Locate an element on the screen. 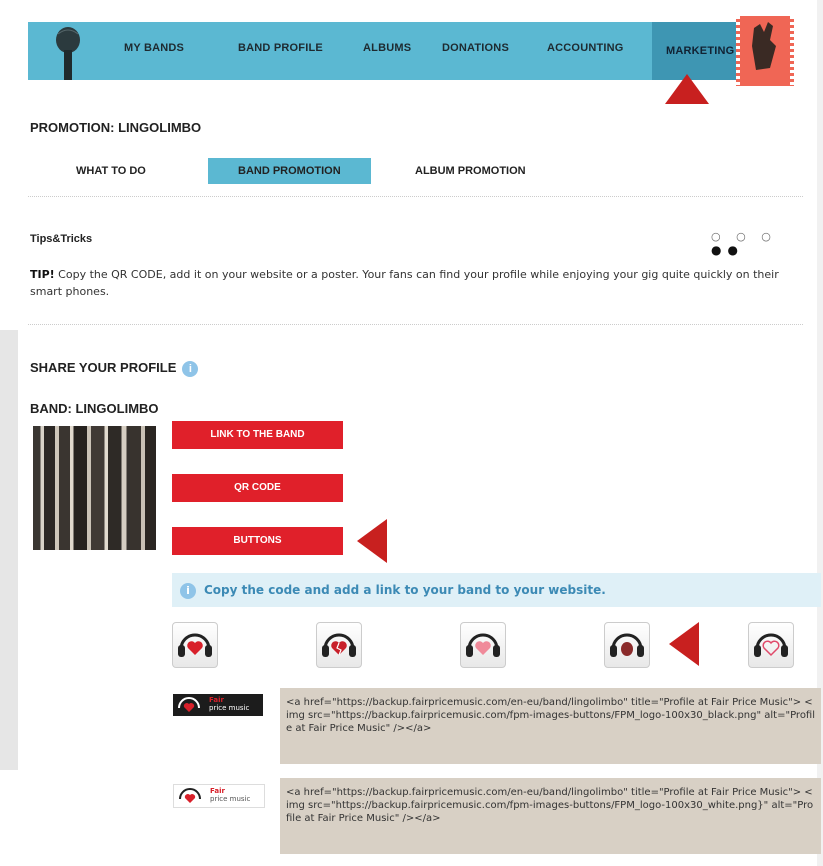 This screenshot has width=823, height=866. tab-band-promotion: BAND PROMOTION is located at coordinates (289, 171).